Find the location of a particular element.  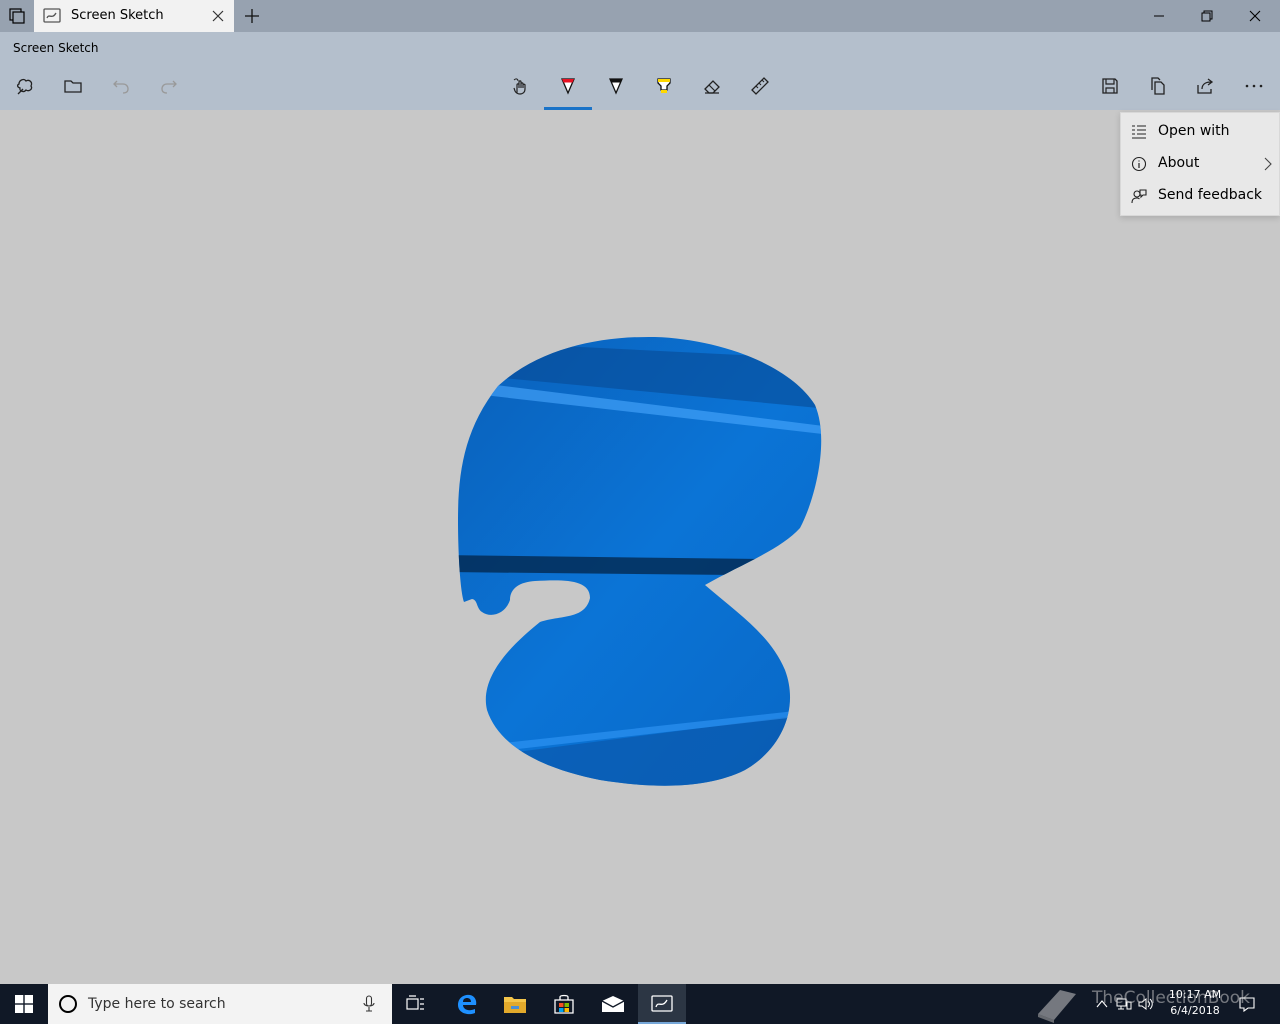

screen-sketch-taskbar-button is located at coordinates (662, 1004).